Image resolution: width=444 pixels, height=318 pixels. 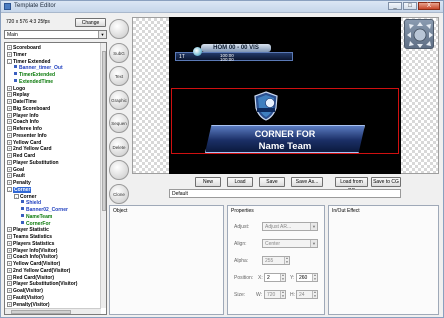 I want to click on subgroup-button: SubG, so click(x=119, y=52).